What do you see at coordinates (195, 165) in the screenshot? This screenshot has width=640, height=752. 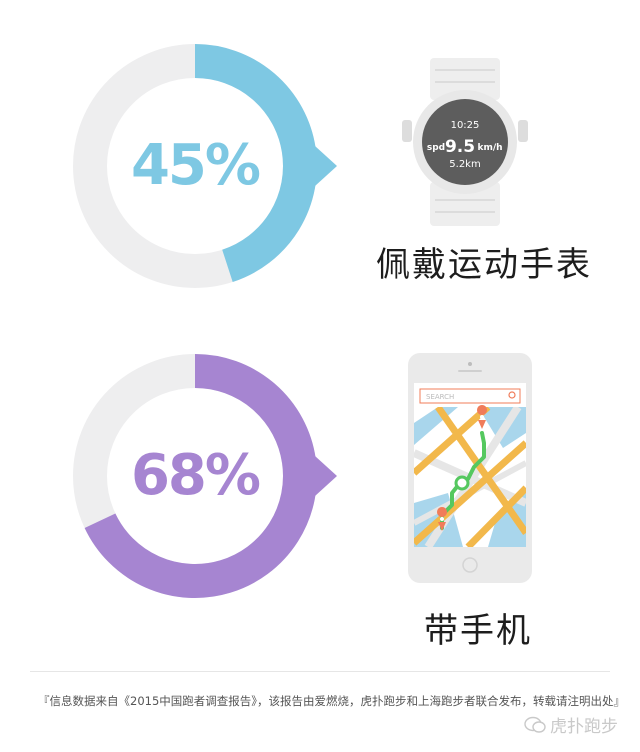 I see `percent-label-watch: 45%` at bounding box center [195, 165].